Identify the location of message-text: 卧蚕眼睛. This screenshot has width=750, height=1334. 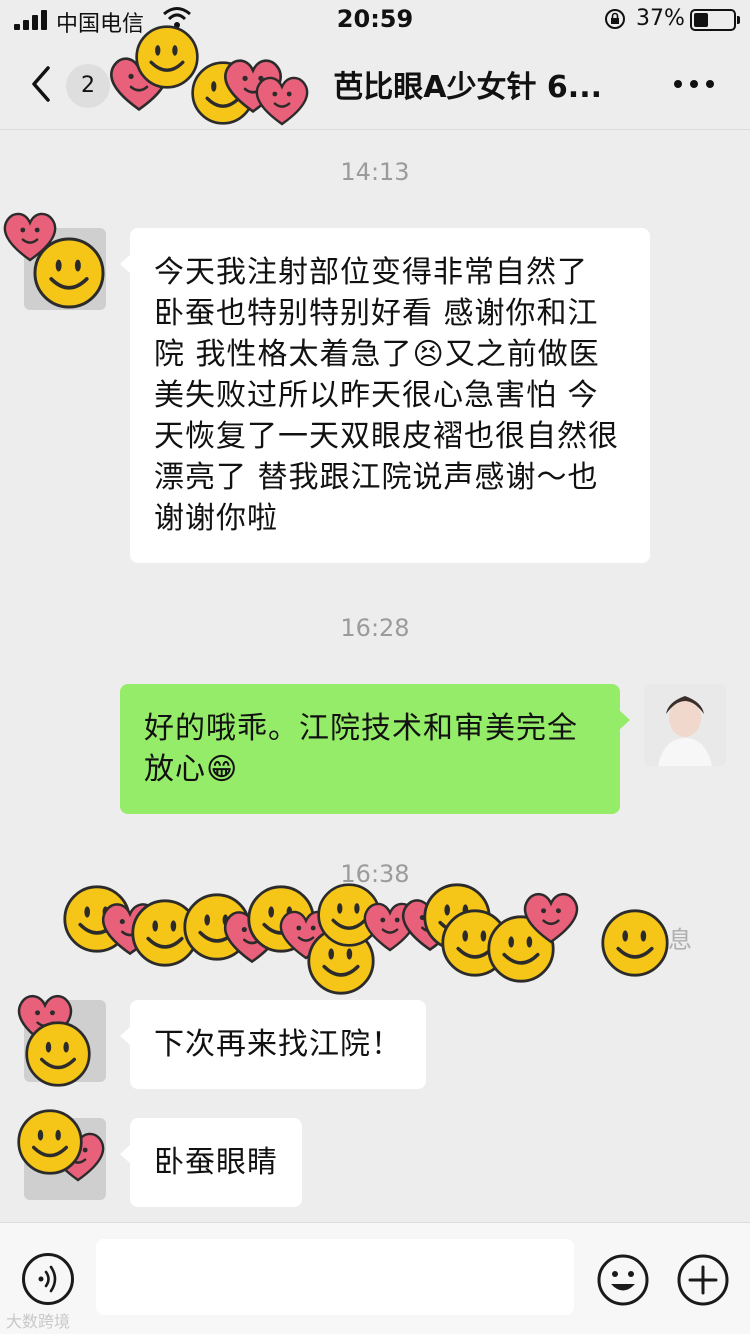
(216, 1162).